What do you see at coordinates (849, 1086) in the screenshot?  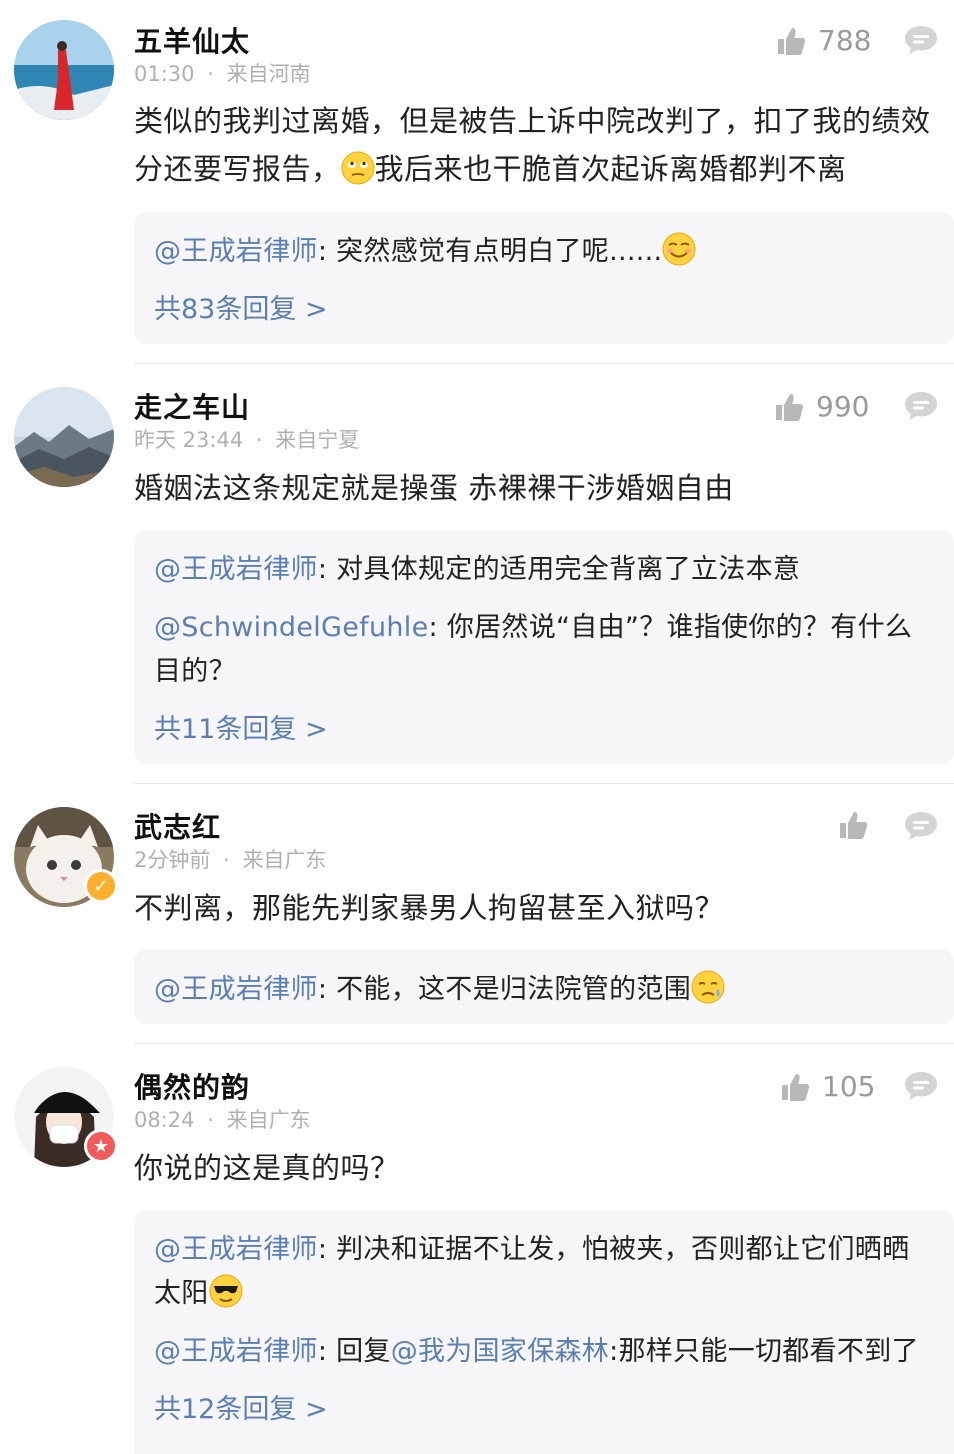 I see `like-count: 105` at bounding box center [849, 1086].